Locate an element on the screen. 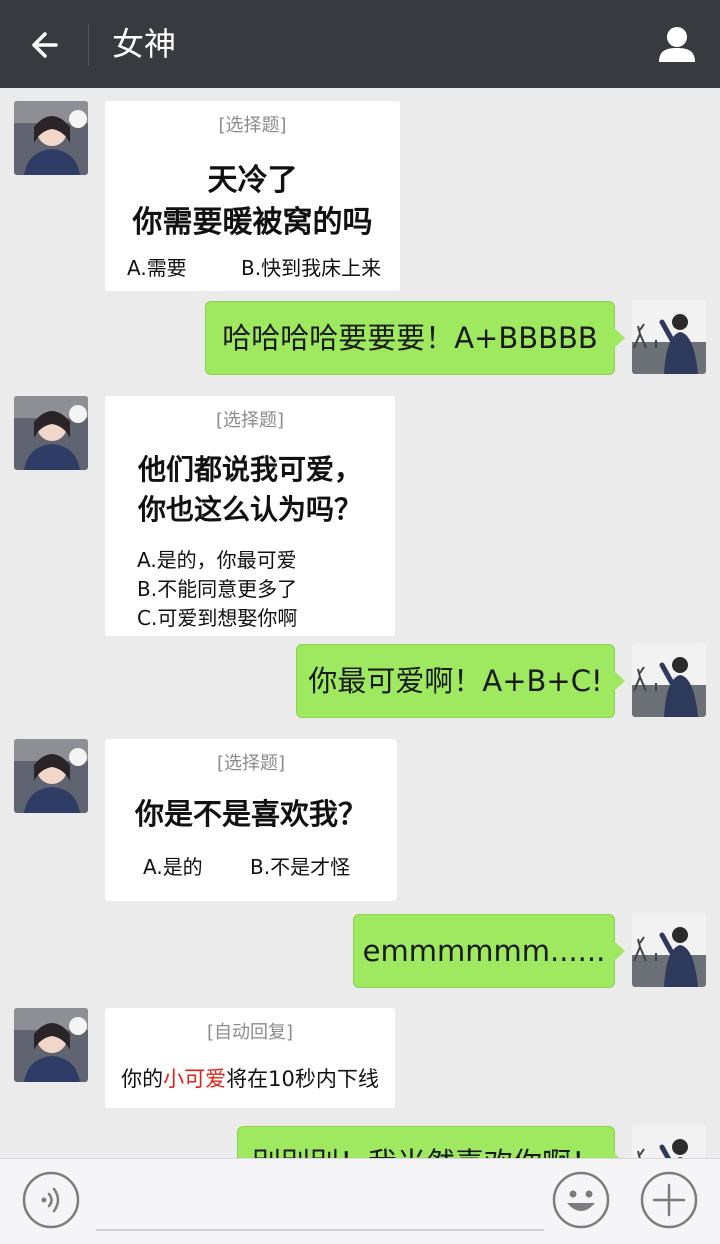 The height and width of the screenshot is (1244, 720). quiz-question: 你需要暖被窝的吗 is located at coordinates (252, 222).